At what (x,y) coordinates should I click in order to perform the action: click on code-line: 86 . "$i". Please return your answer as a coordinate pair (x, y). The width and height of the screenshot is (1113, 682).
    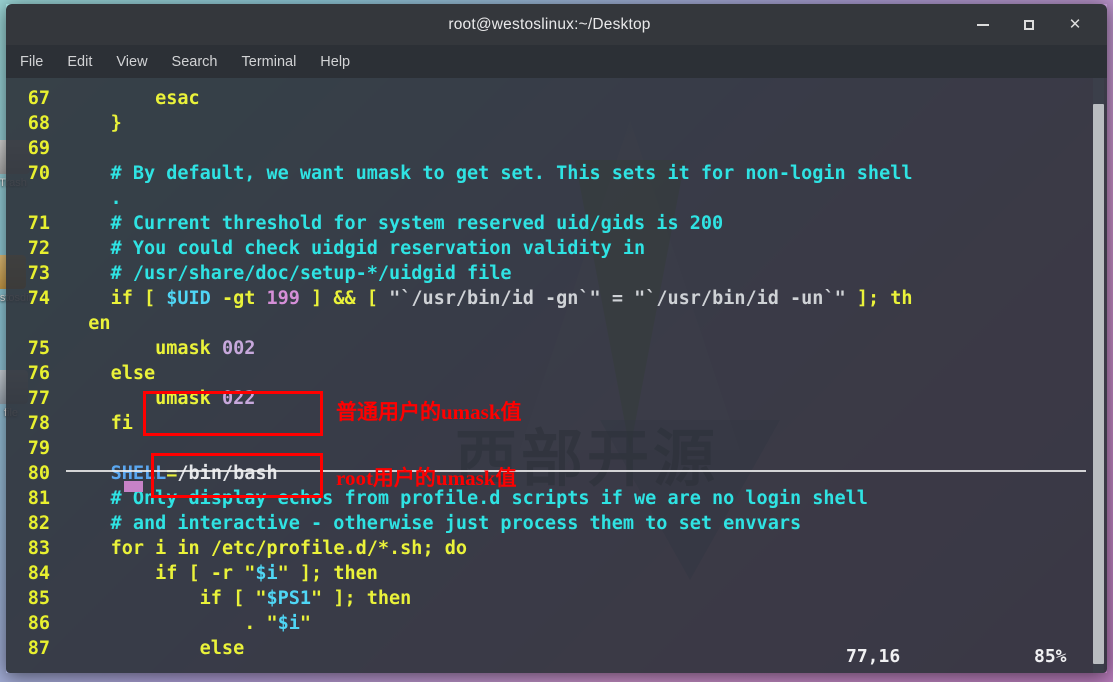
    Looking at the image, I should click on (556, 623).